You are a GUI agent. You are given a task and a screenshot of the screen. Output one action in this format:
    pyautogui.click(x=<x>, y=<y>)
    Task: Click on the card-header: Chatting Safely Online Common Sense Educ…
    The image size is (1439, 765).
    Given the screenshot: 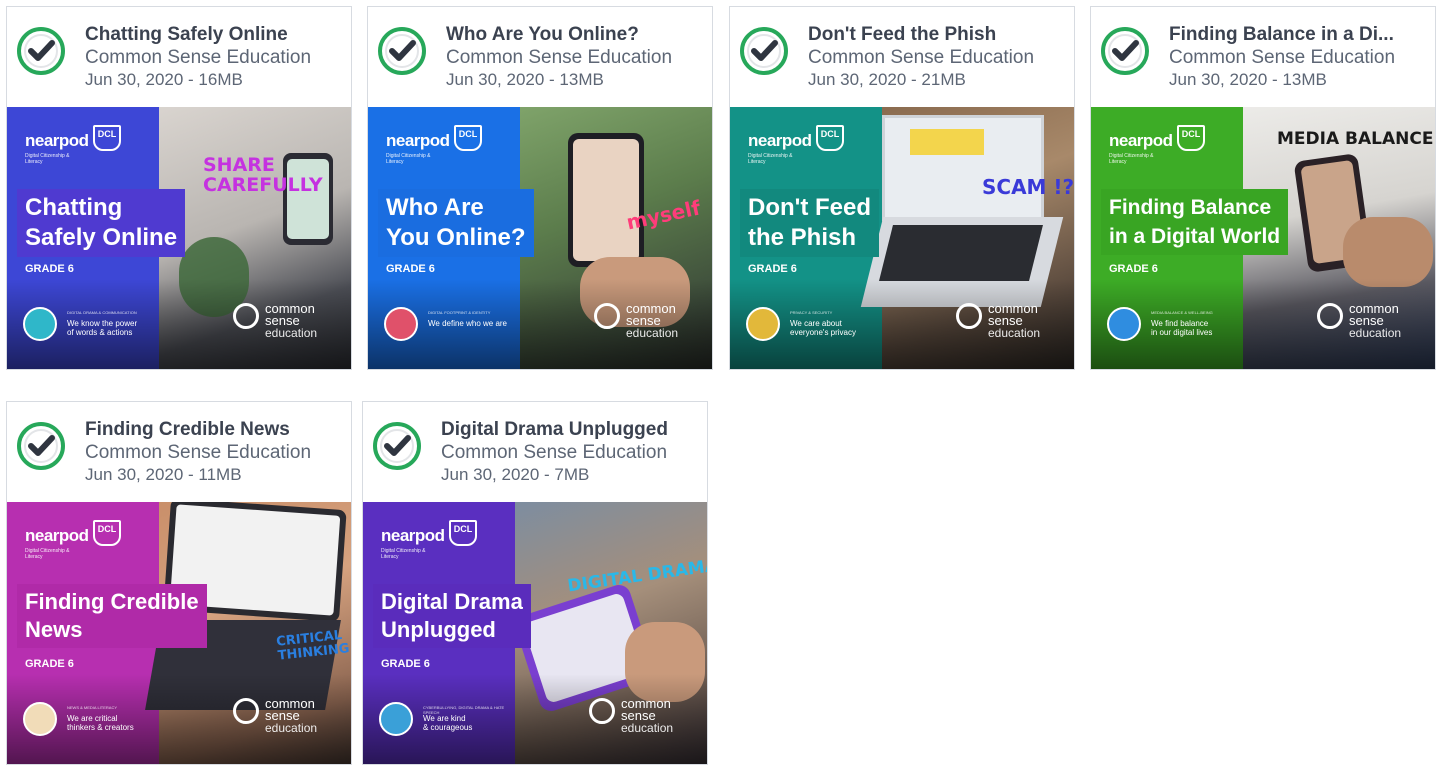 What is the action you would take?
    pyautogui.click(x=179, y=57)
    